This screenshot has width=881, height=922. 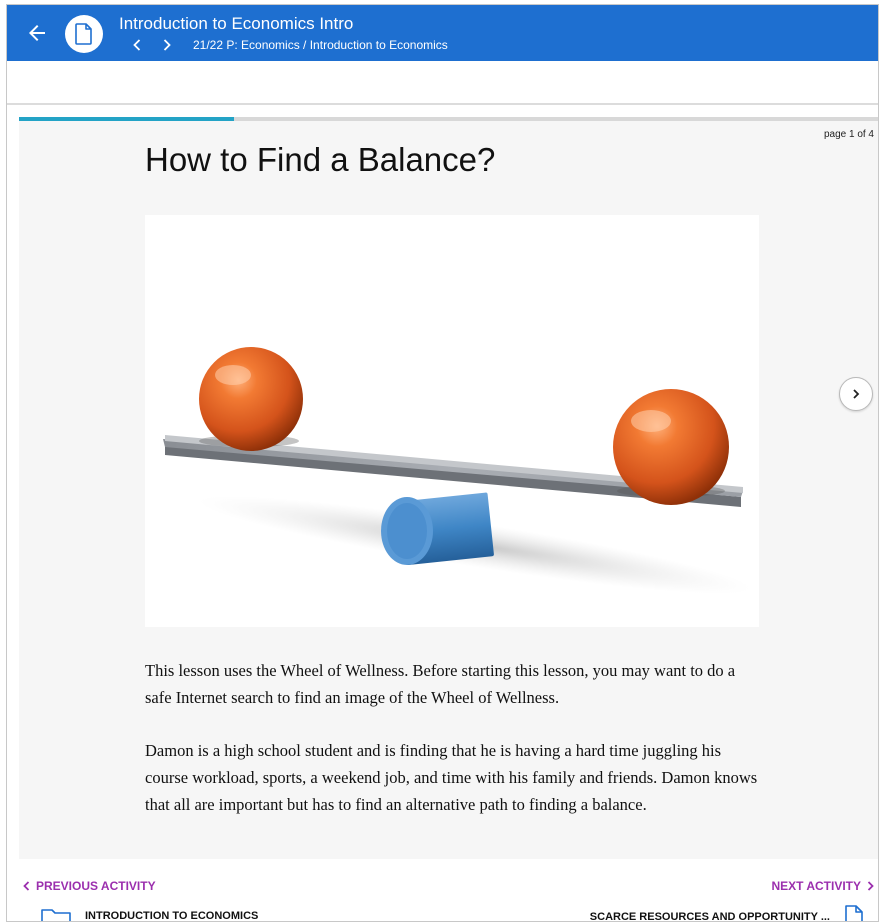 I want to click on back-arrow-icon, so click(x=37, y=33).